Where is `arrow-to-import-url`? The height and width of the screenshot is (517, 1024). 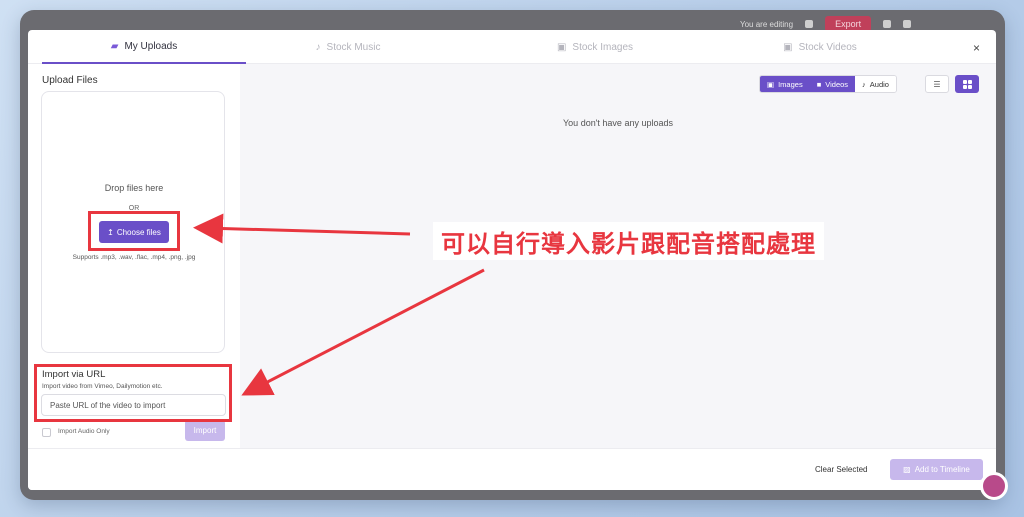 arrow-to-import-url is located at coordinates (363, 332).